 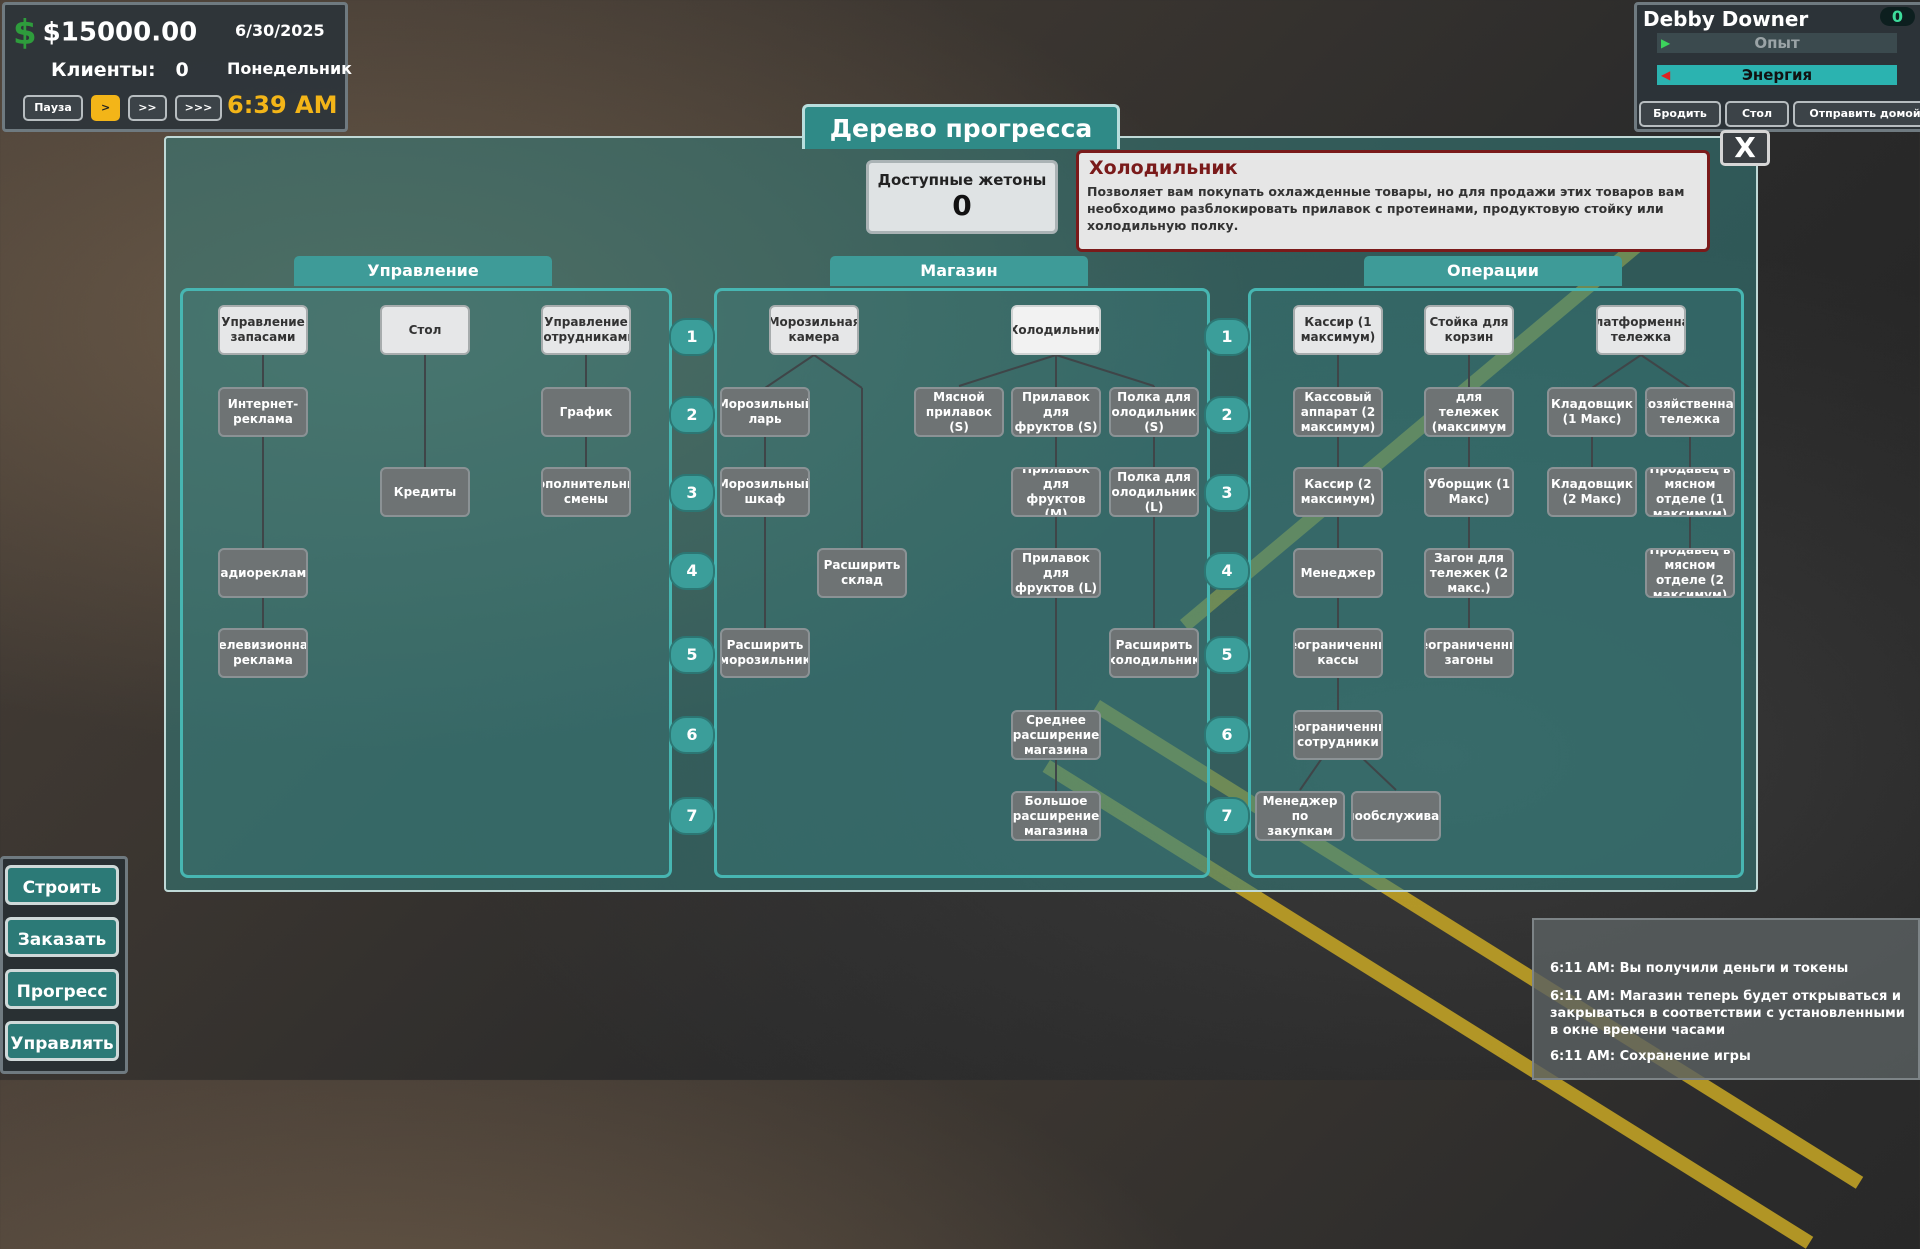 I want to click on manage-button: Управлять, so click(x=62, y=1041).